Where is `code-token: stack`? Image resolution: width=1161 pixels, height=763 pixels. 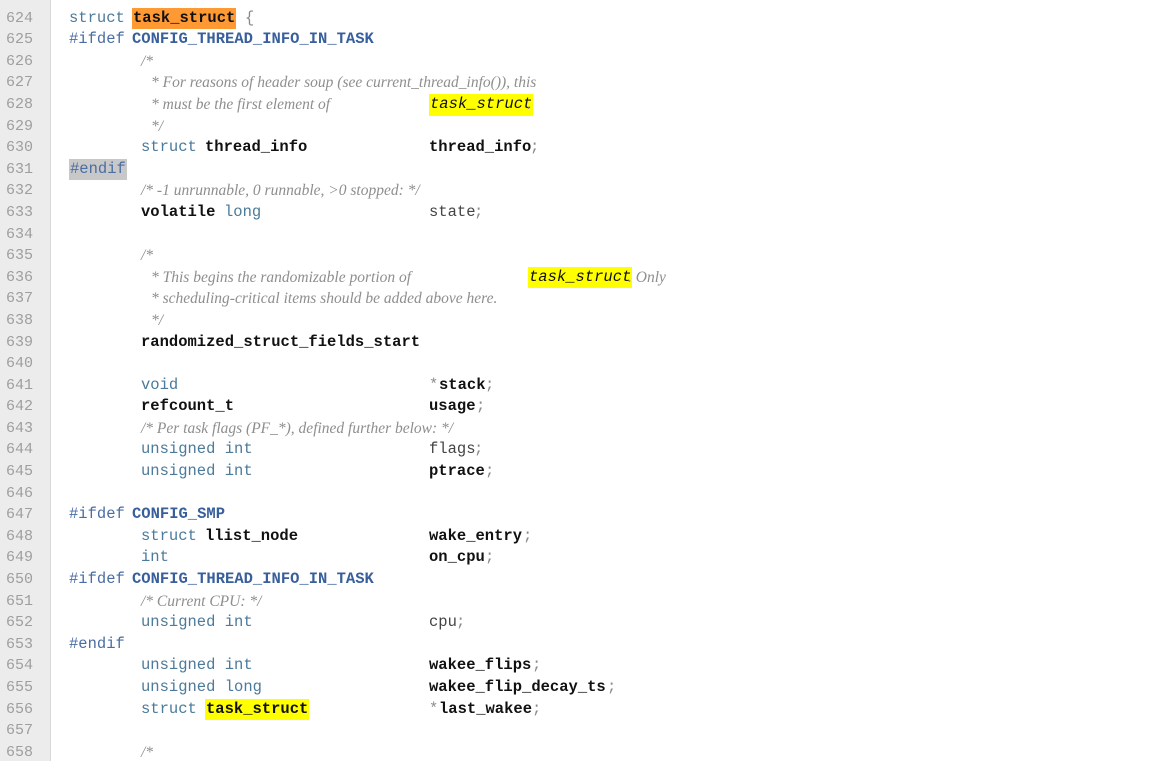 code-token: stack is located at coordinates (462, 384).